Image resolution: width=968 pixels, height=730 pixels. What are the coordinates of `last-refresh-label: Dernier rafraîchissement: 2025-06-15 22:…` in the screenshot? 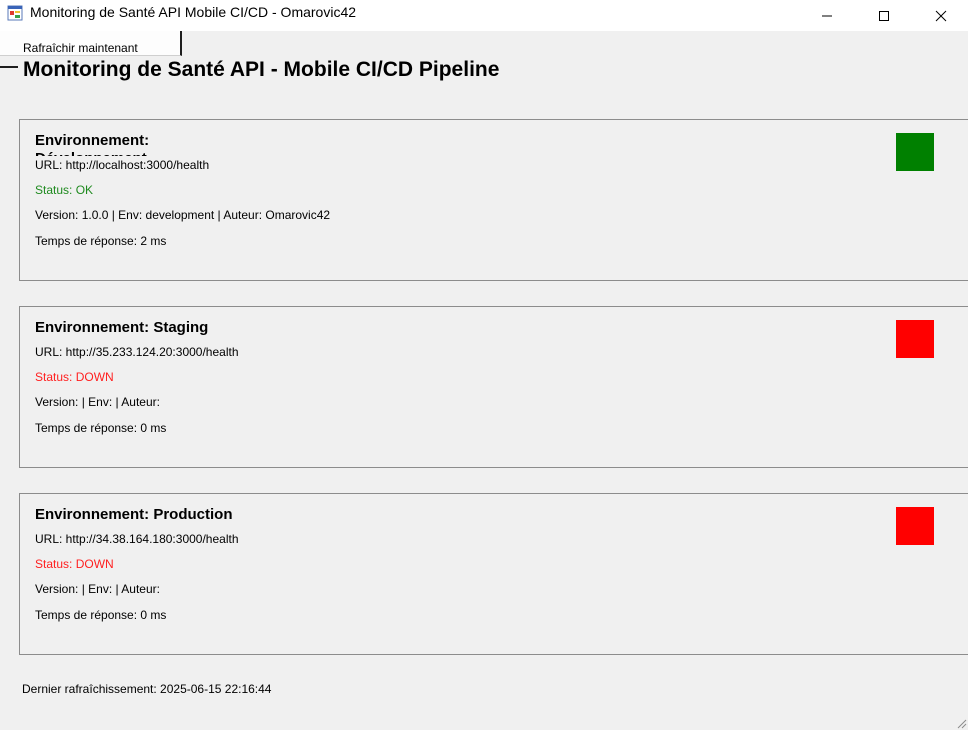 It's located at (147, 689).